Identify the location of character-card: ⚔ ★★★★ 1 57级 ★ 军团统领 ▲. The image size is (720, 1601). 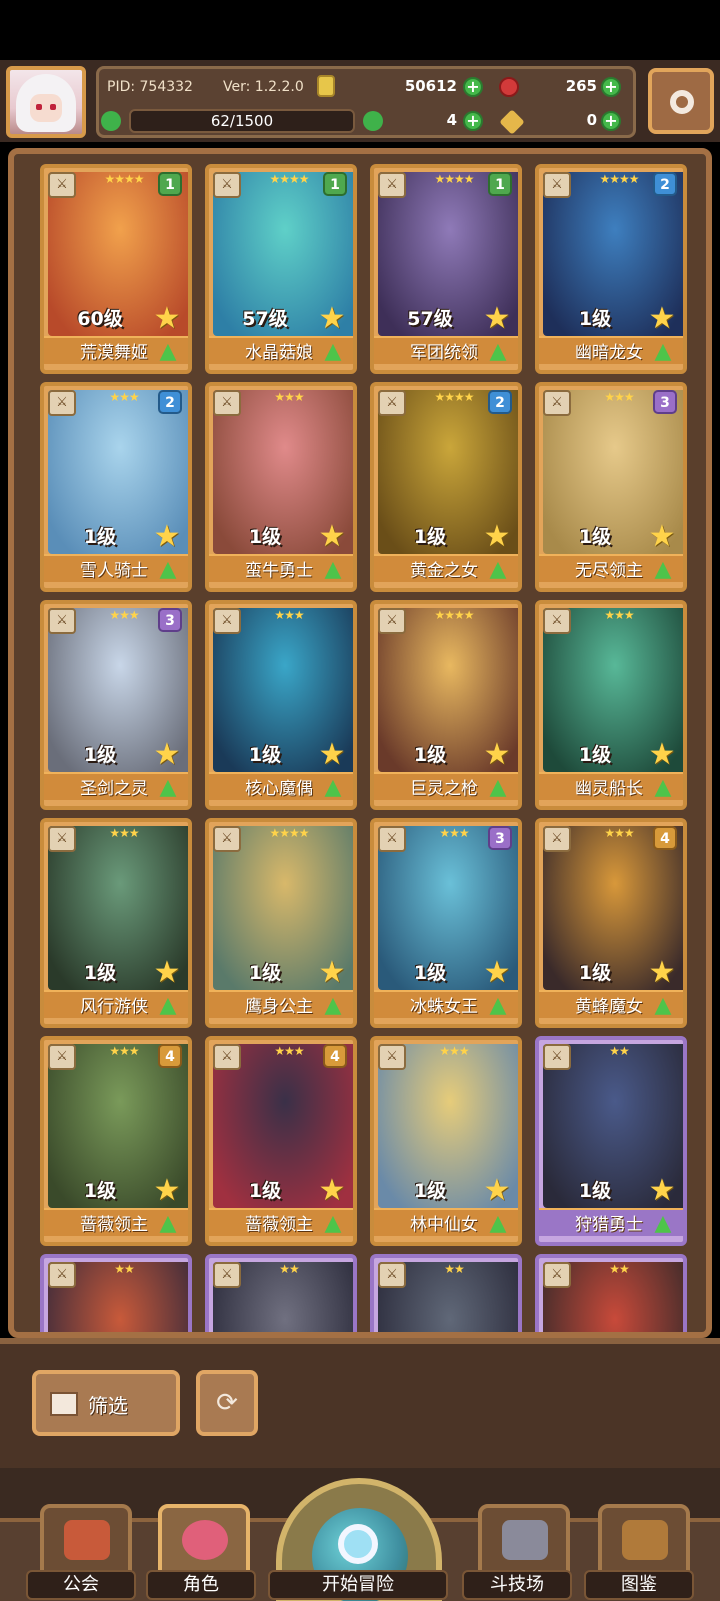
(446, 269).